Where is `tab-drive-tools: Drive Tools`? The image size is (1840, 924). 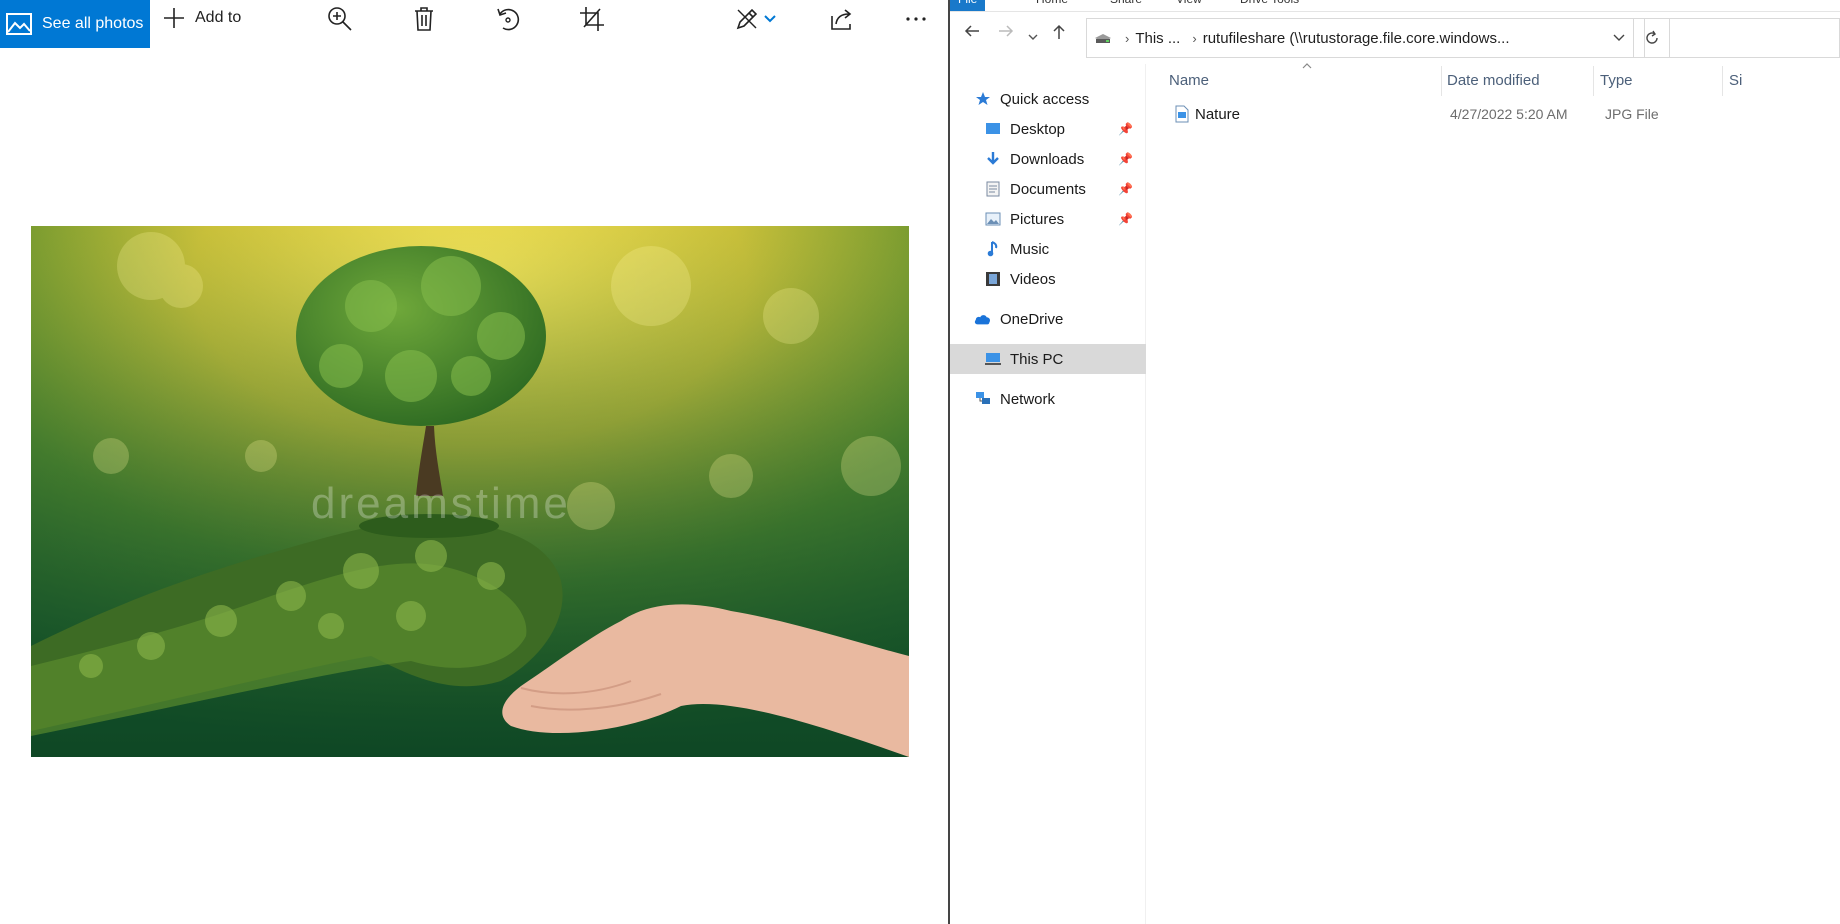 tab-drive-tools: Drive Tools is located at coordinates (1269, 5).